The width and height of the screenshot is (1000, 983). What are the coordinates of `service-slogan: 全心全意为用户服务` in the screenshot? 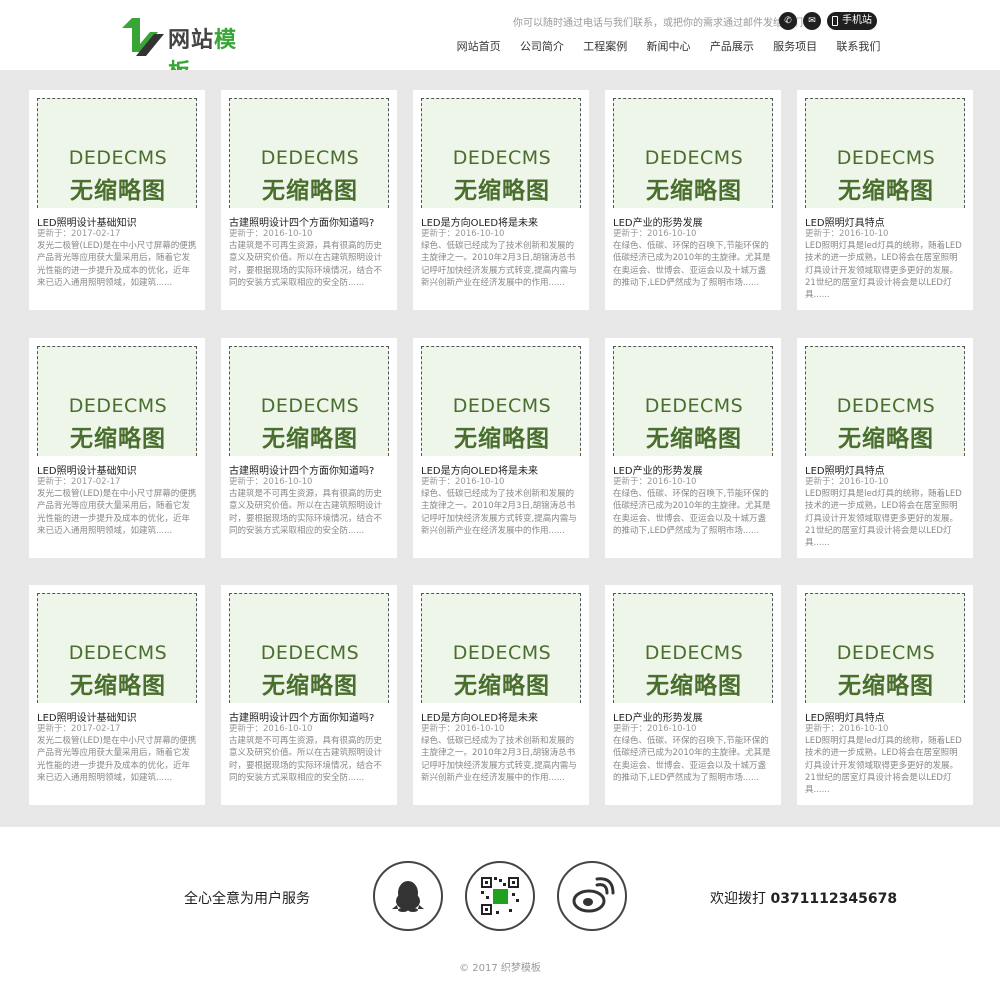 It's located at (247, 899).